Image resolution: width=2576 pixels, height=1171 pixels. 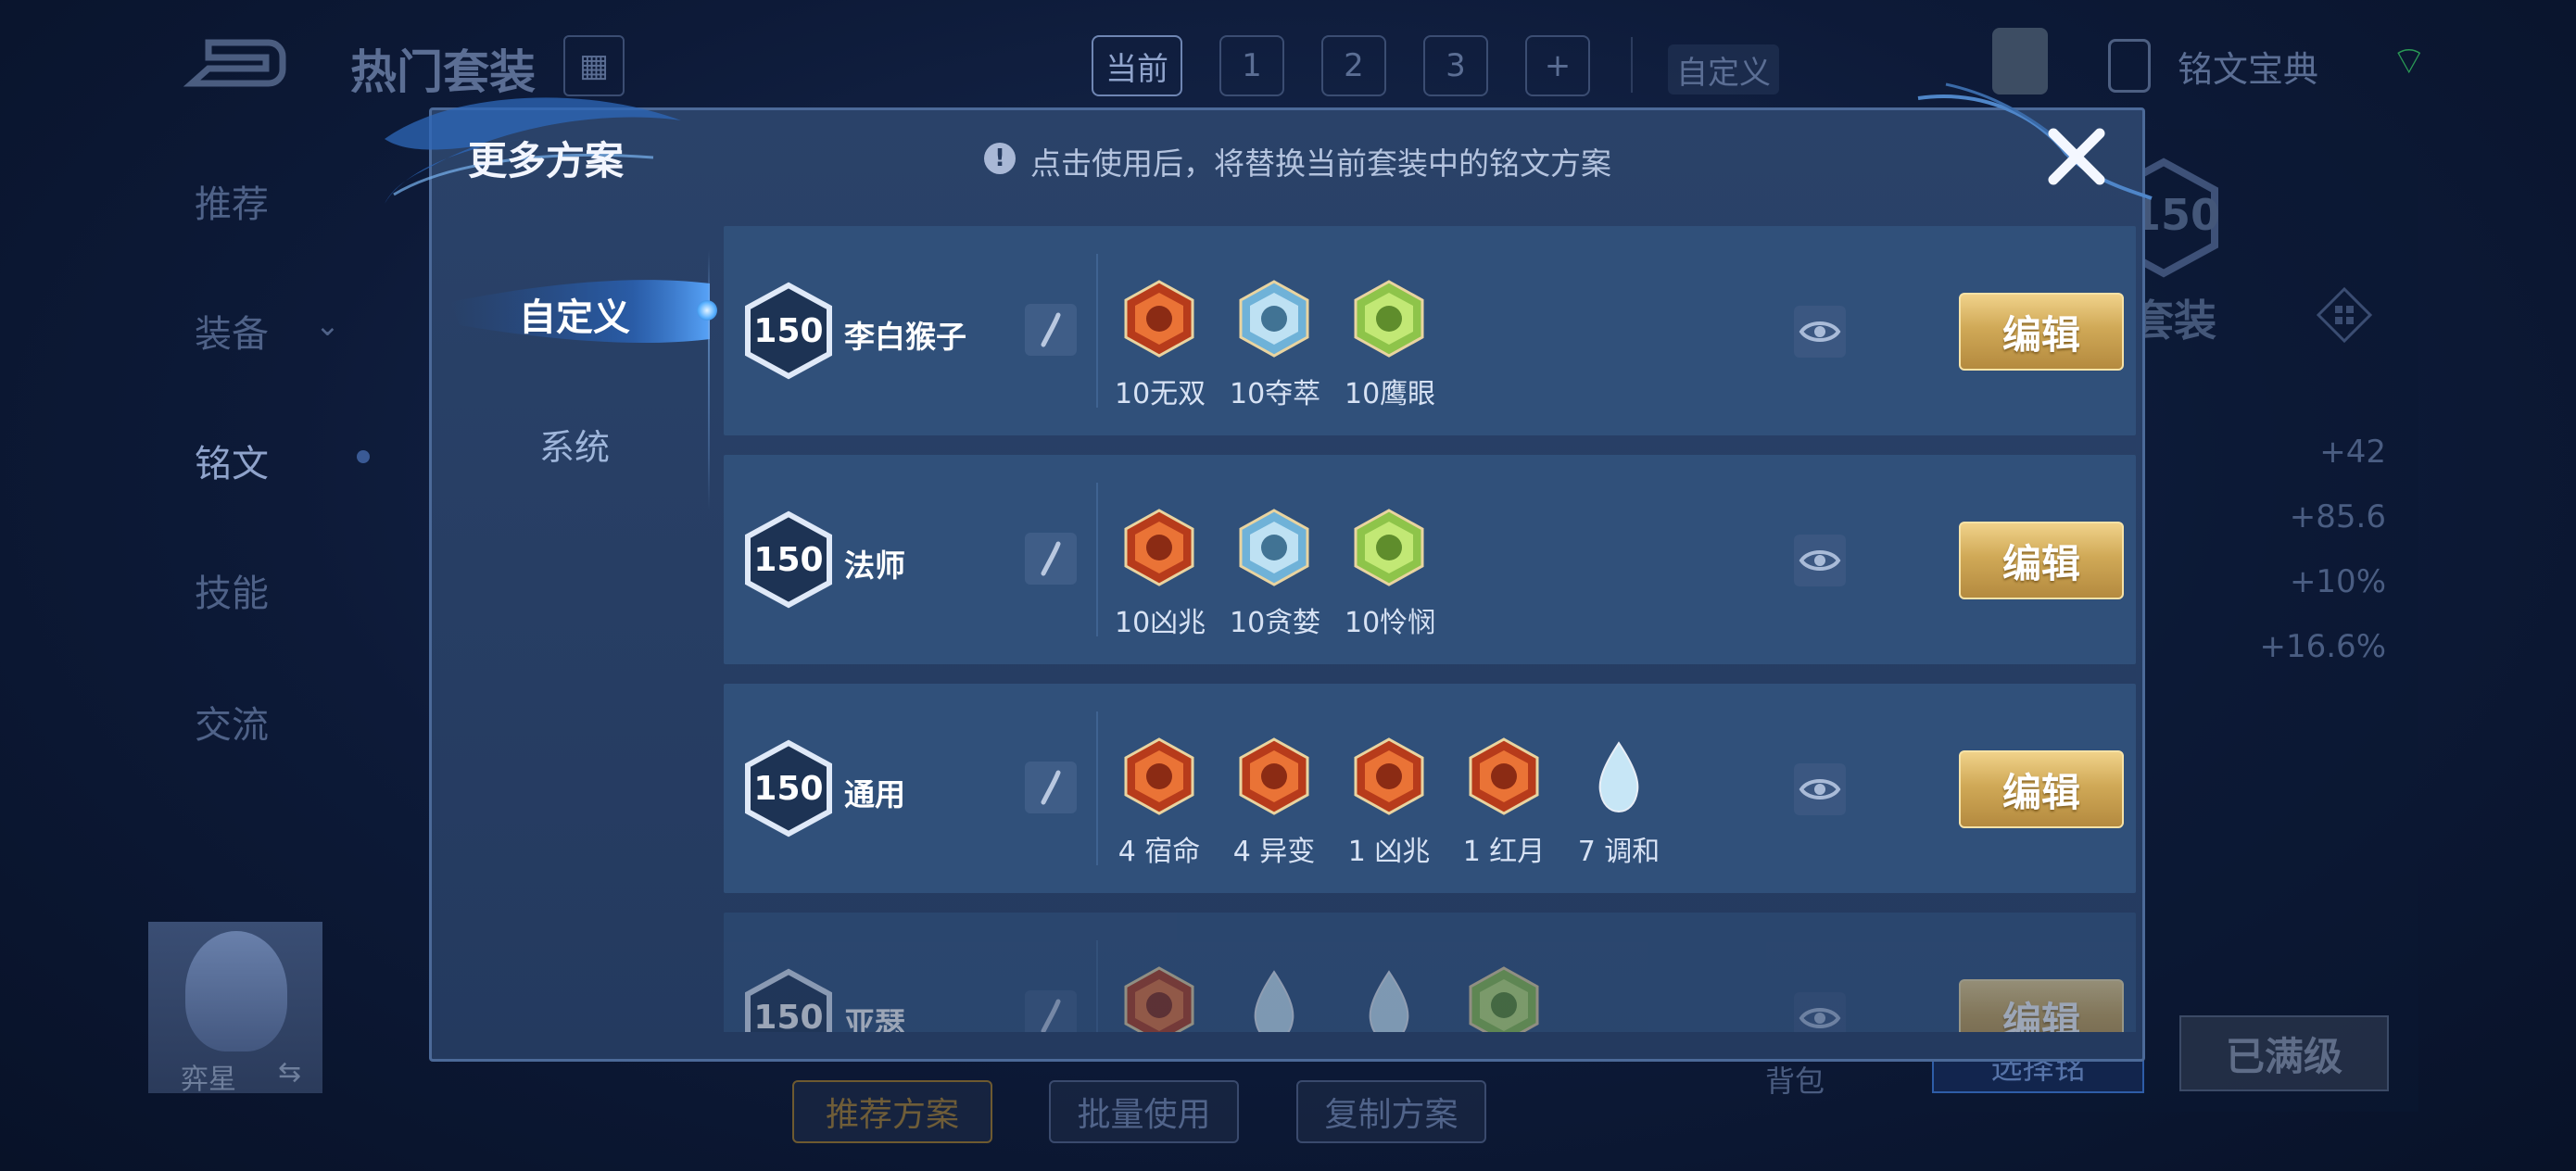 What do you see at coordinates (2344, 315) in the screenshot?
I see `diamond-grid-icon` at bounding box center [2344, 315].